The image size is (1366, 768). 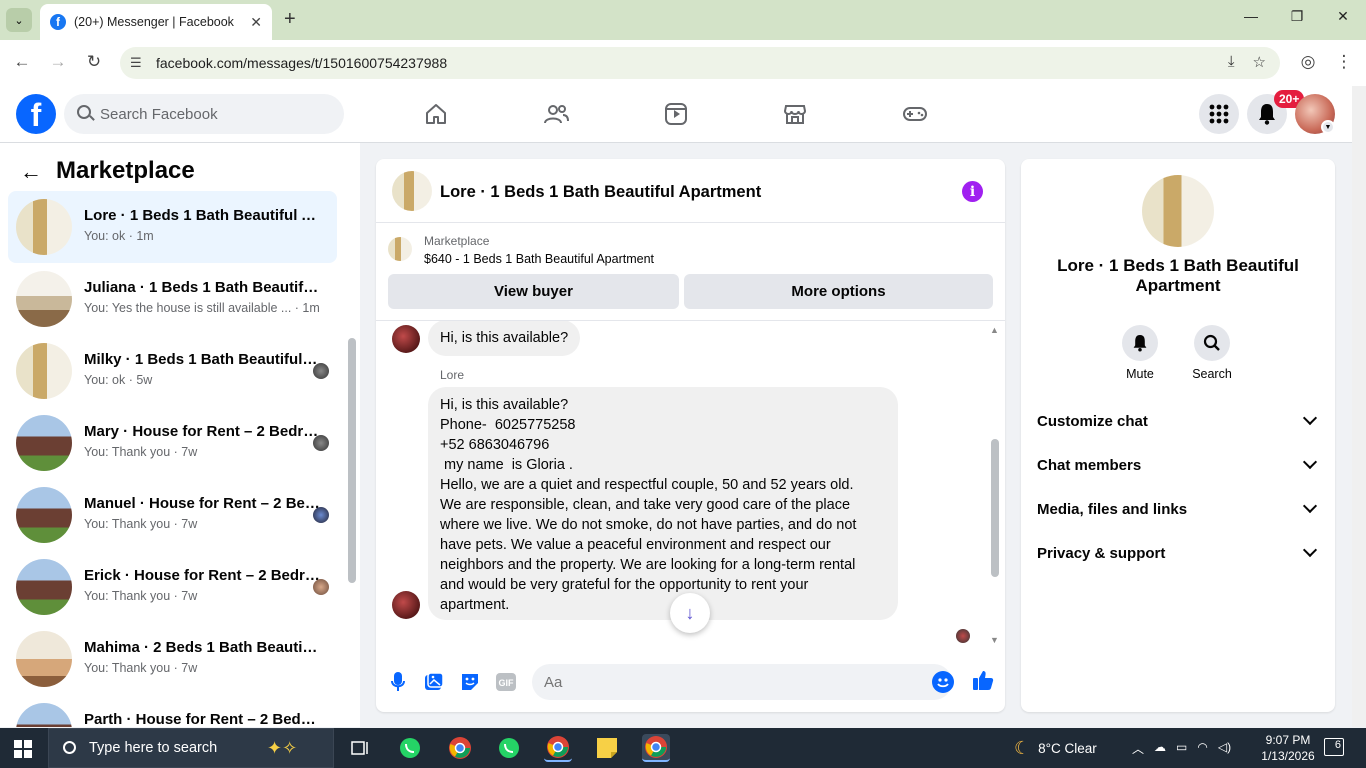 I want to click on page-scrollbar, so click(x=1359, y=406).